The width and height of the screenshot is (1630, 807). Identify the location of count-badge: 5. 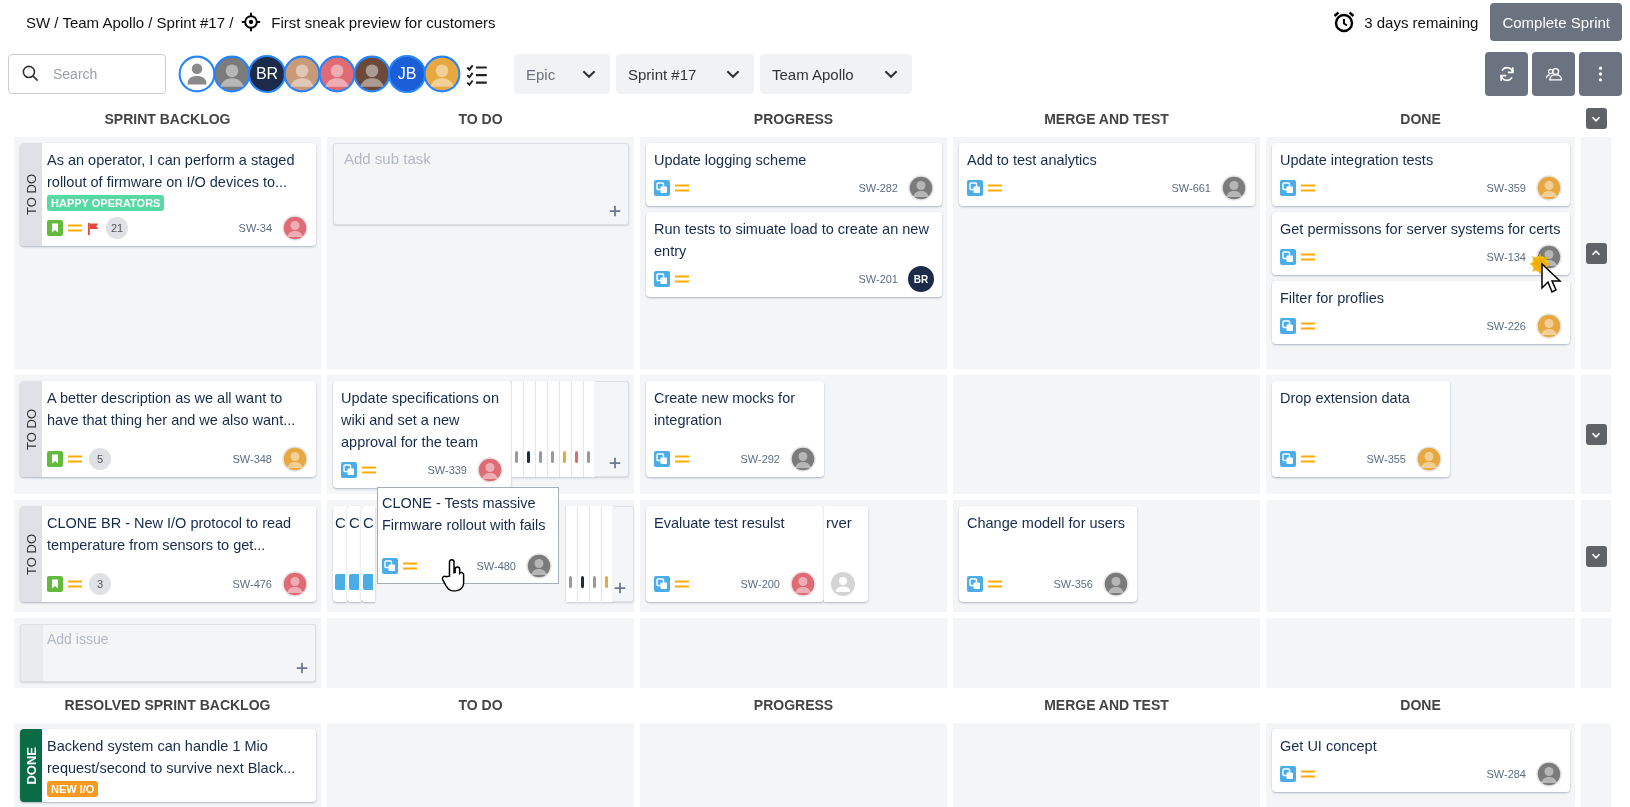
(100, 459).